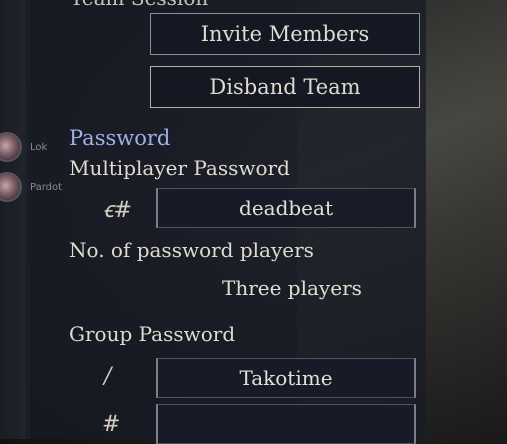 The image size is (507, 444). What do you see at coordinates (285, 87) in the screenshot?
I see `disband-team-button: Disband Team` at bounding box center [285, 87].